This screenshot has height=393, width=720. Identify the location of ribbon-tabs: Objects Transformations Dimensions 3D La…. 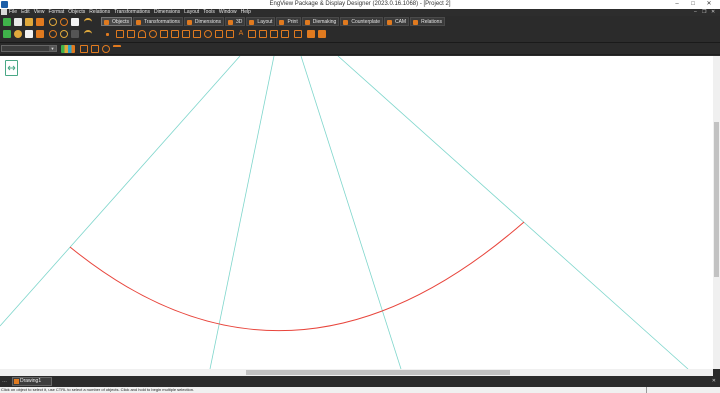
(273, 21).